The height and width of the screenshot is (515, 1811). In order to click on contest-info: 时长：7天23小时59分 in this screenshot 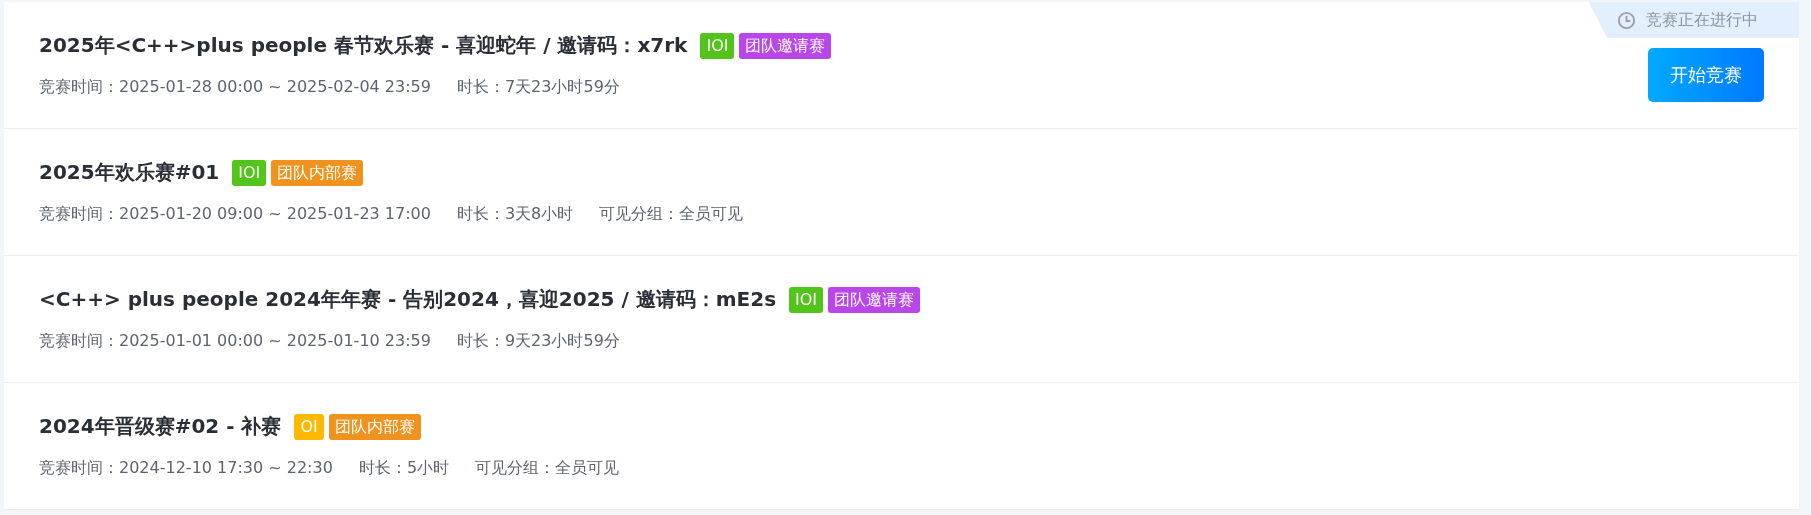, I will do `click(538, 87)`.